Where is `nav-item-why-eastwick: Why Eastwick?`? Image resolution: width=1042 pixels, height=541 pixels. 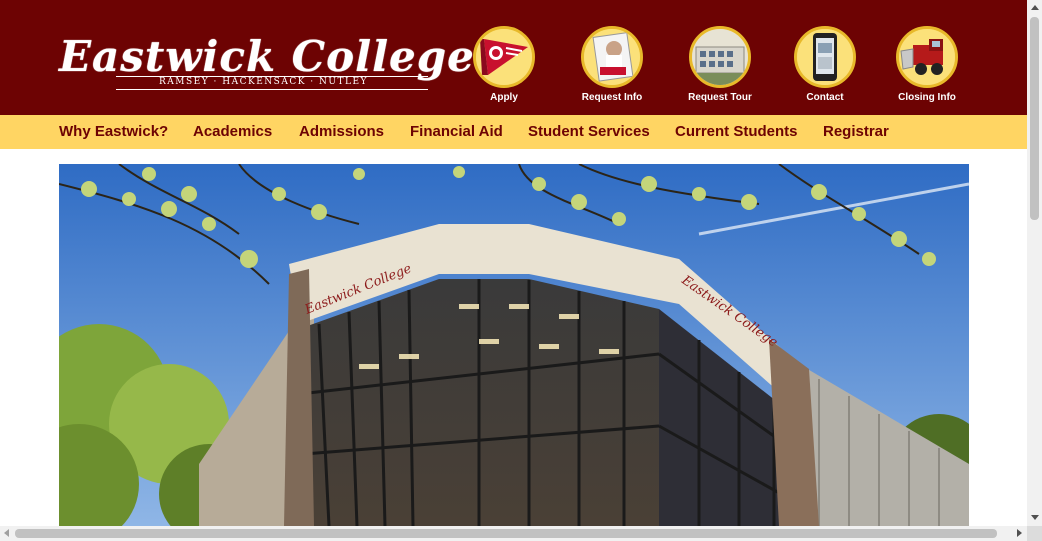
nav-item-why-eastwick: Why Eastwick? is located at coordinates (113, 131).